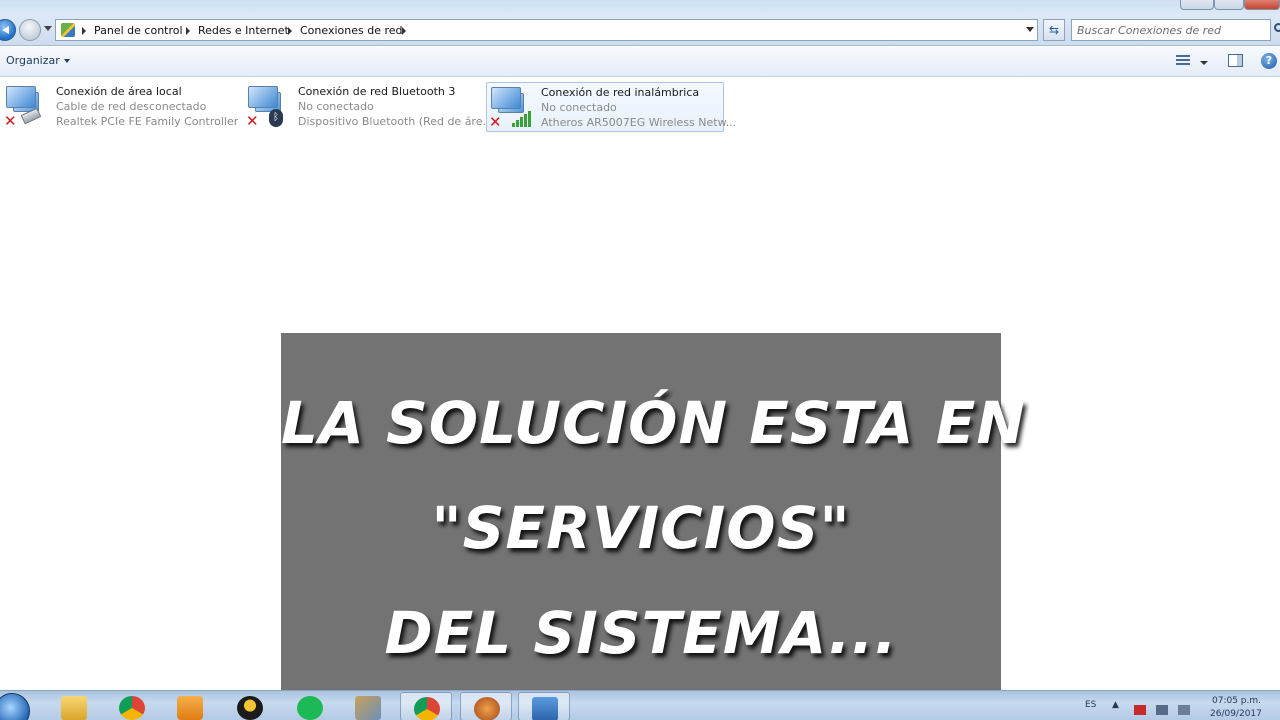 The image size is (1280, 720). I want to click on spotify-icon, so click(310, 708).